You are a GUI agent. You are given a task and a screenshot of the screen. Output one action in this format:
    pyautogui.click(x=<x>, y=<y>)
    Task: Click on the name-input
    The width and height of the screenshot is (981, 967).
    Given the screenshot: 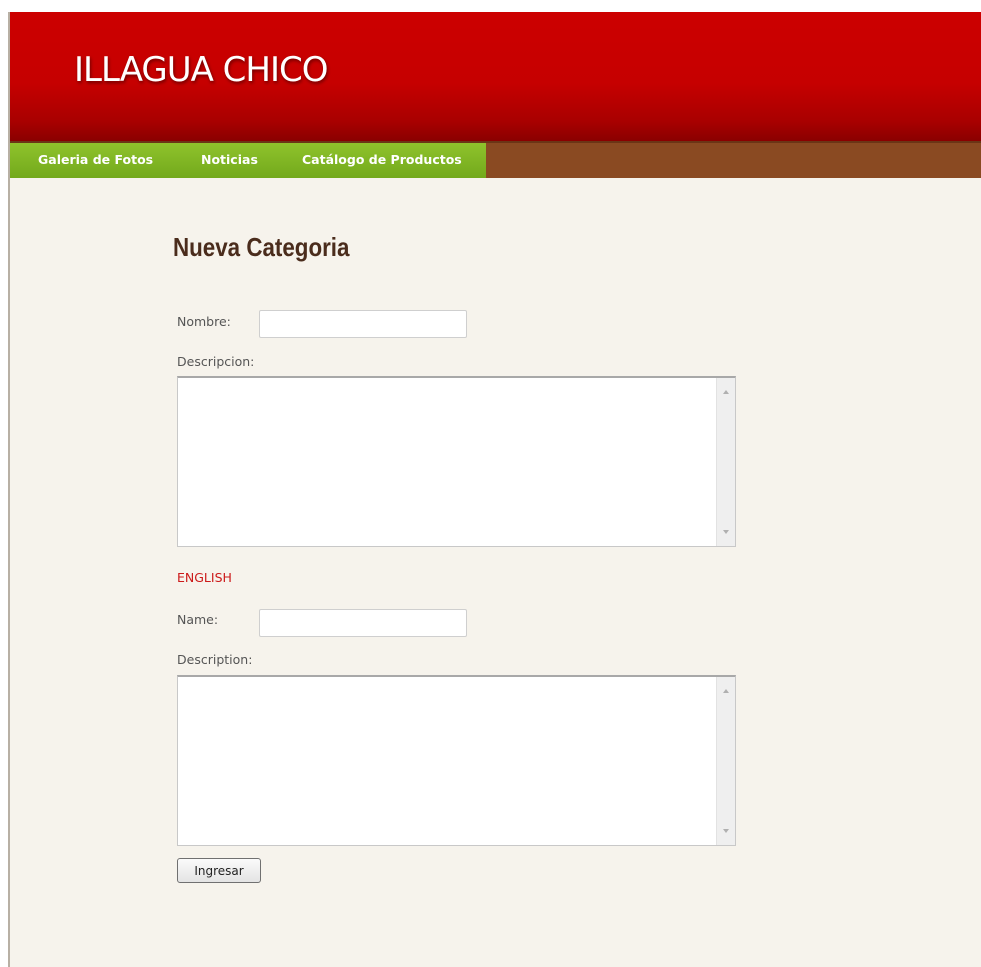 What is the action you would take?
    pyautogui.click(x=363, y=623)
    